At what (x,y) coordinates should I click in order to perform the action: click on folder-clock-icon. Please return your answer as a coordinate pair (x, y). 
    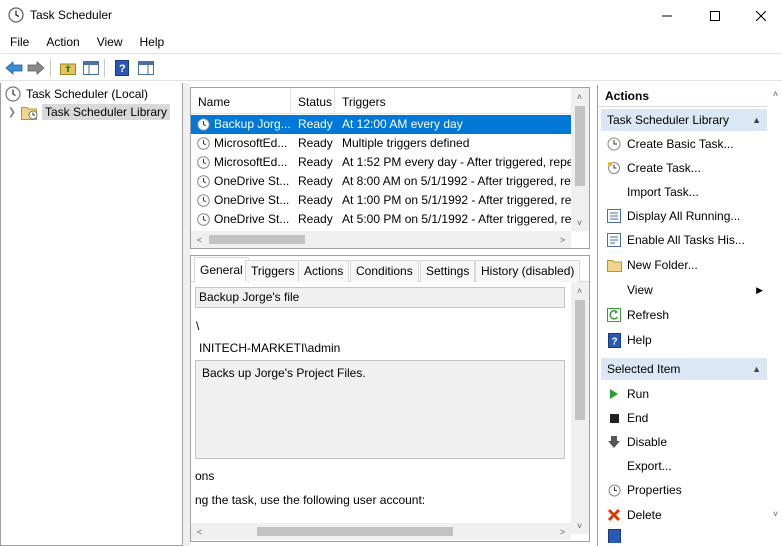
    Looking at the image, I should click on (29, 113).